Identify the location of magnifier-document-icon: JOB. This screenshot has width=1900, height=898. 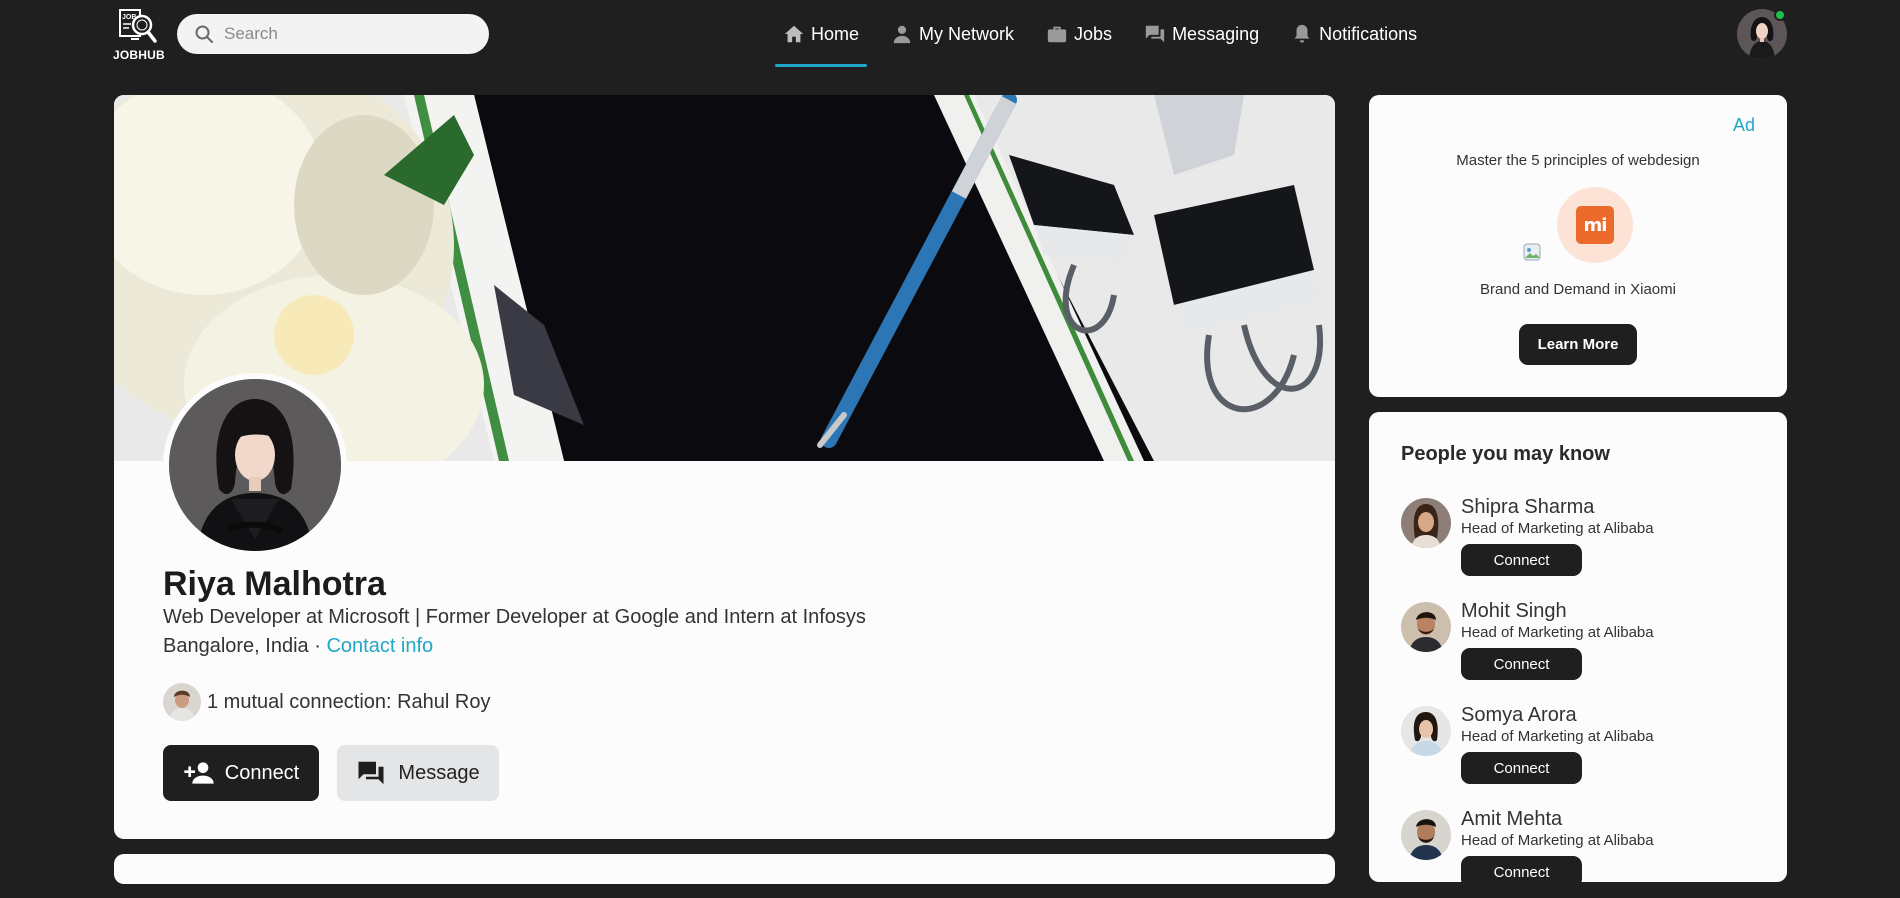
(138, 26).